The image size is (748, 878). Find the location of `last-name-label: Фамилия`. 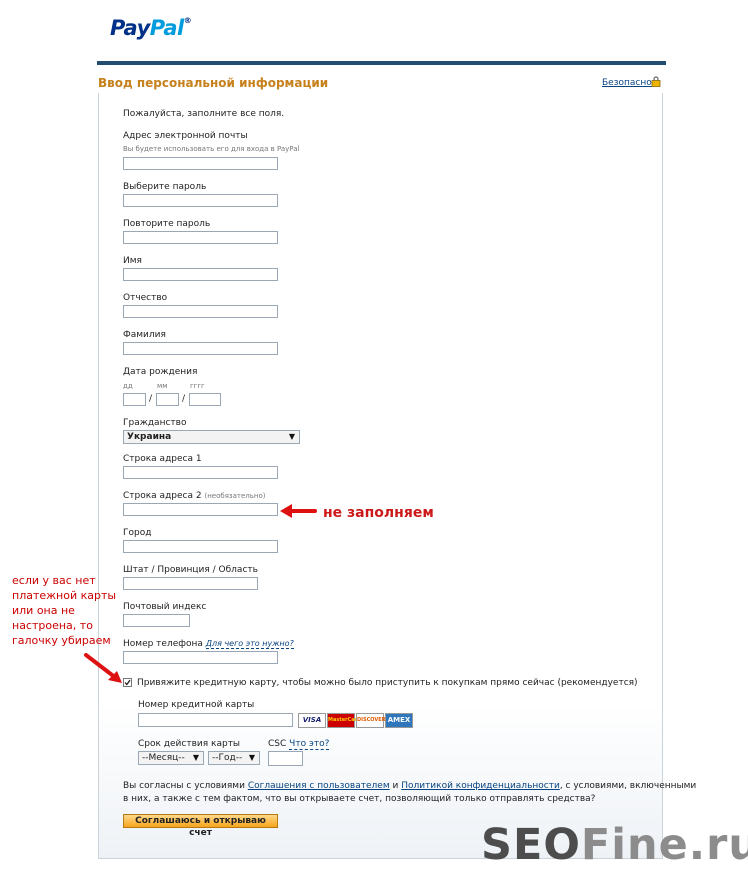

last-name-label: Фамилия is located at coordinates (144, 335).